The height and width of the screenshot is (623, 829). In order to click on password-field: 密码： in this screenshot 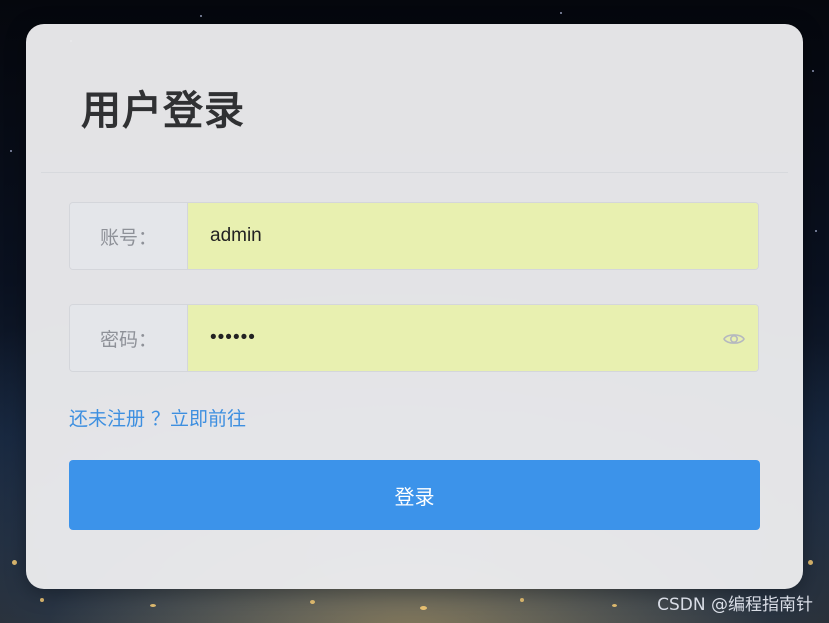, I will do `click(414, 338)`.